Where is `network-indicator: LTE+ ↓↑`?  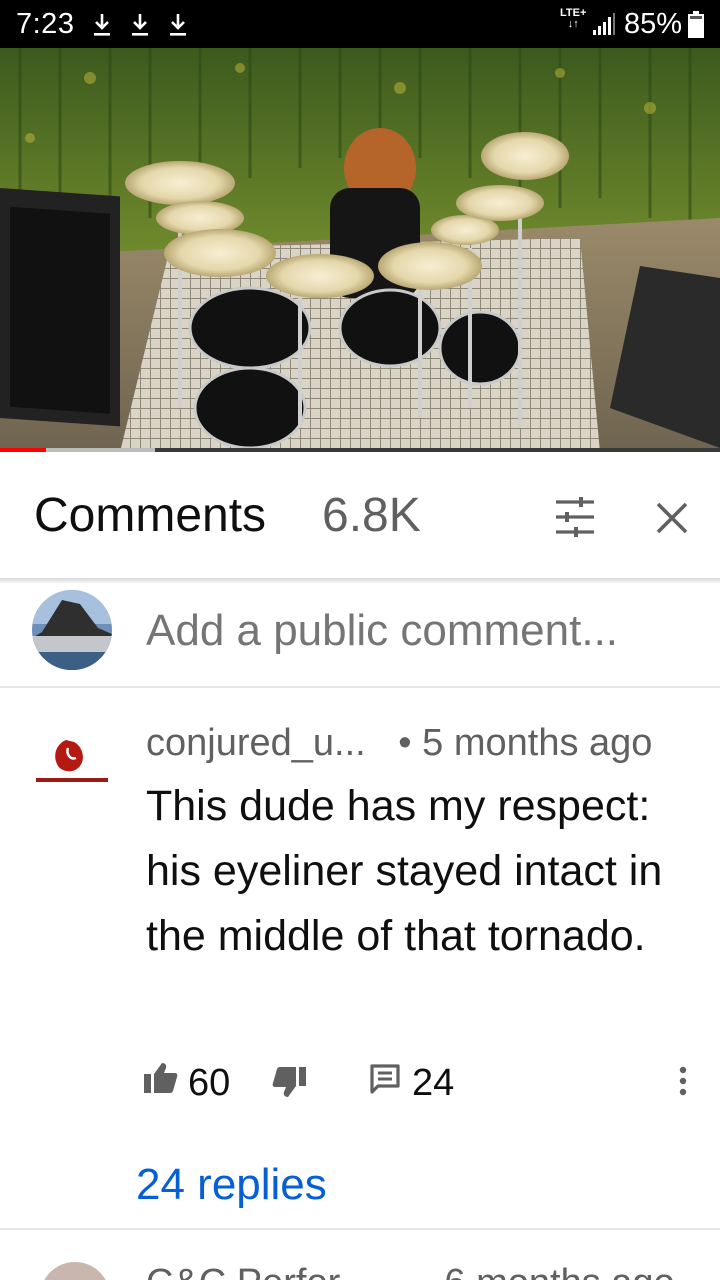
network-indicator: LTE+ ↓↑ is located at coordinates (573, 19).